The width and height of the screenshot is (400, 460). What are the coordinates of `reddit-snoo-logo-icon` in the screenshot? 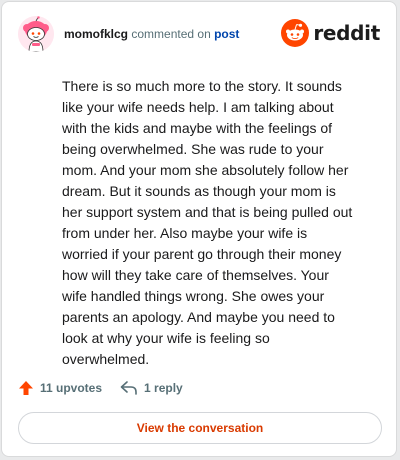 It's located at (295, 33).